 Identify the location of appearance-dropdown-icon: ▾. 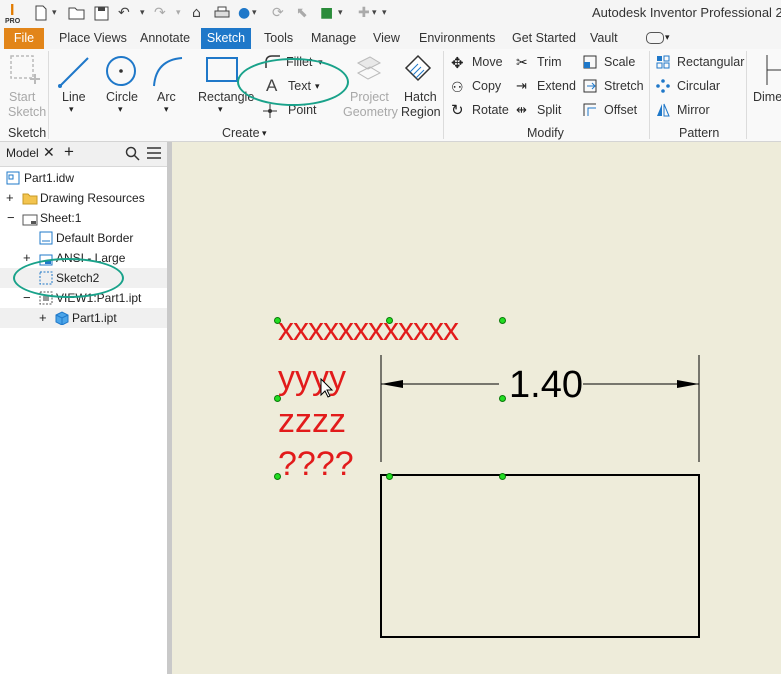
(340, 13).